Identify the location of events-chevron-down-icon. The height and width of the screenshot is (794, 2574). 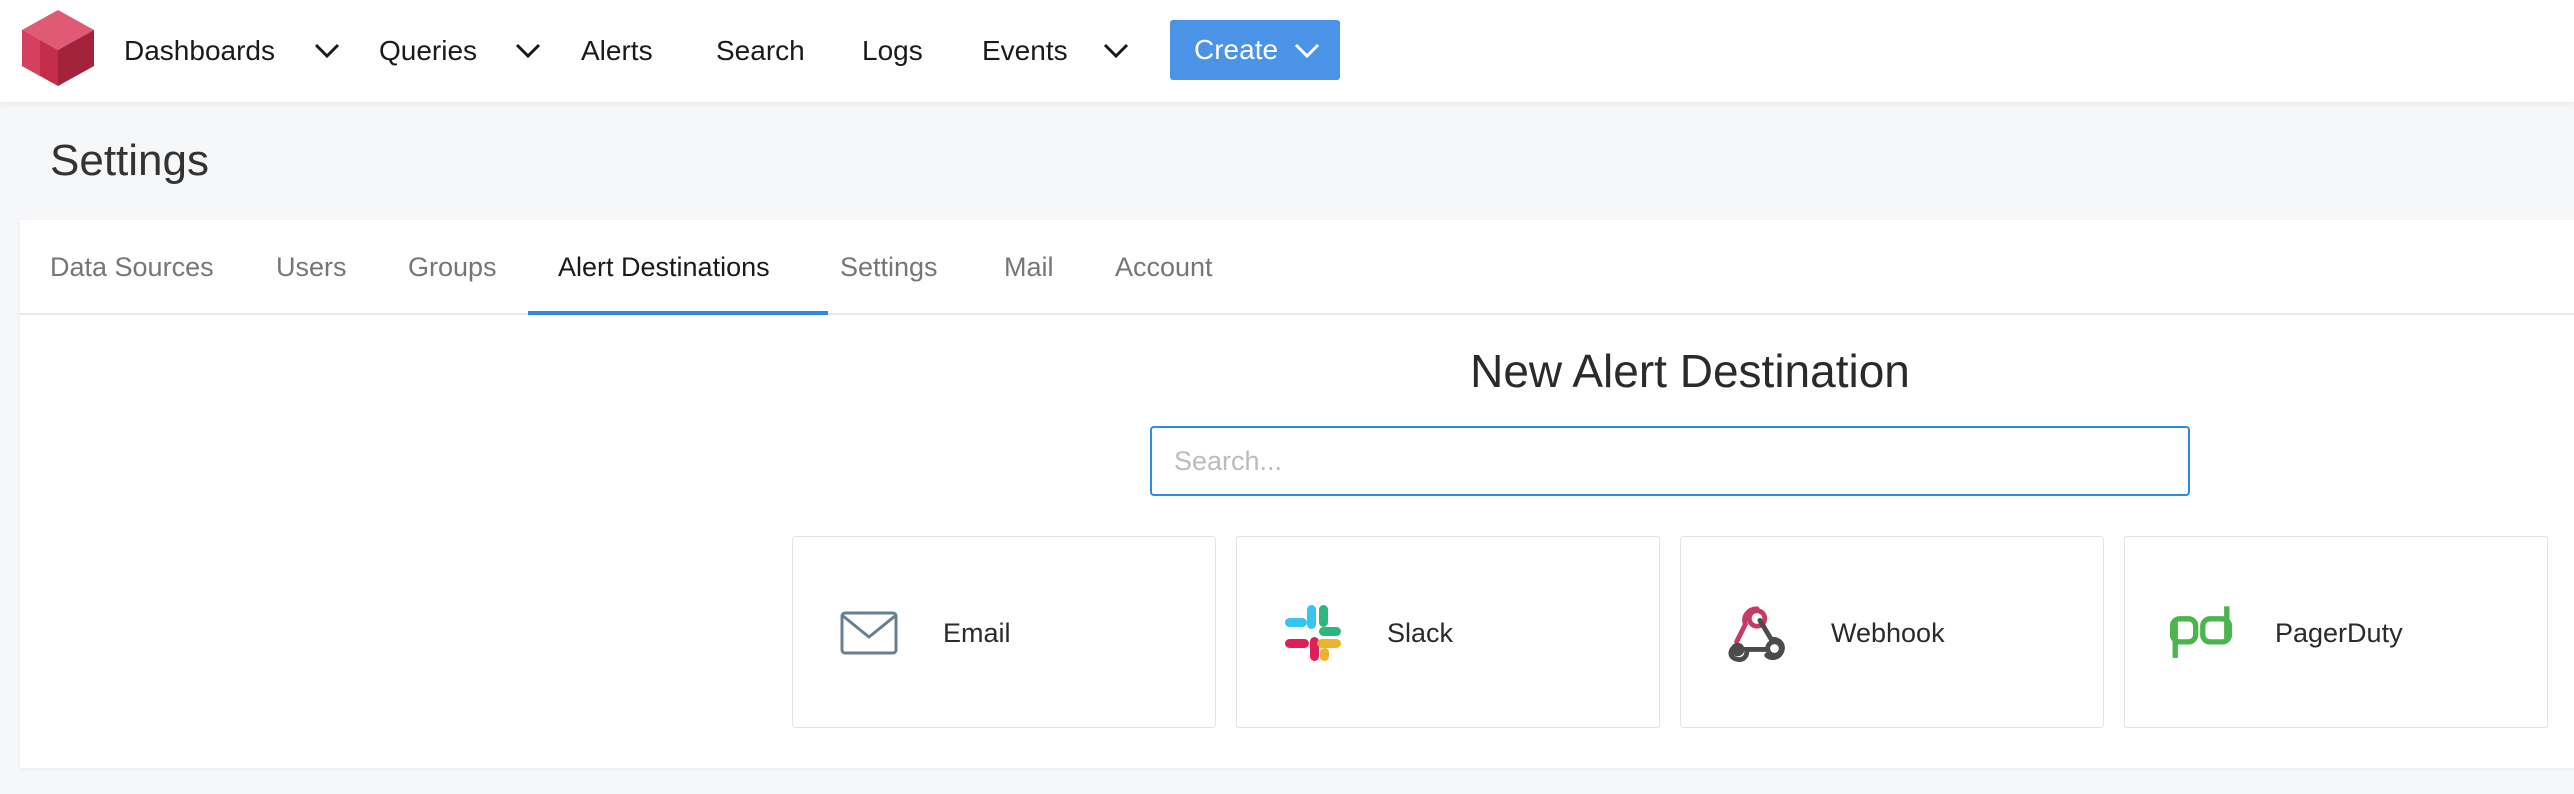
(1116, 51).